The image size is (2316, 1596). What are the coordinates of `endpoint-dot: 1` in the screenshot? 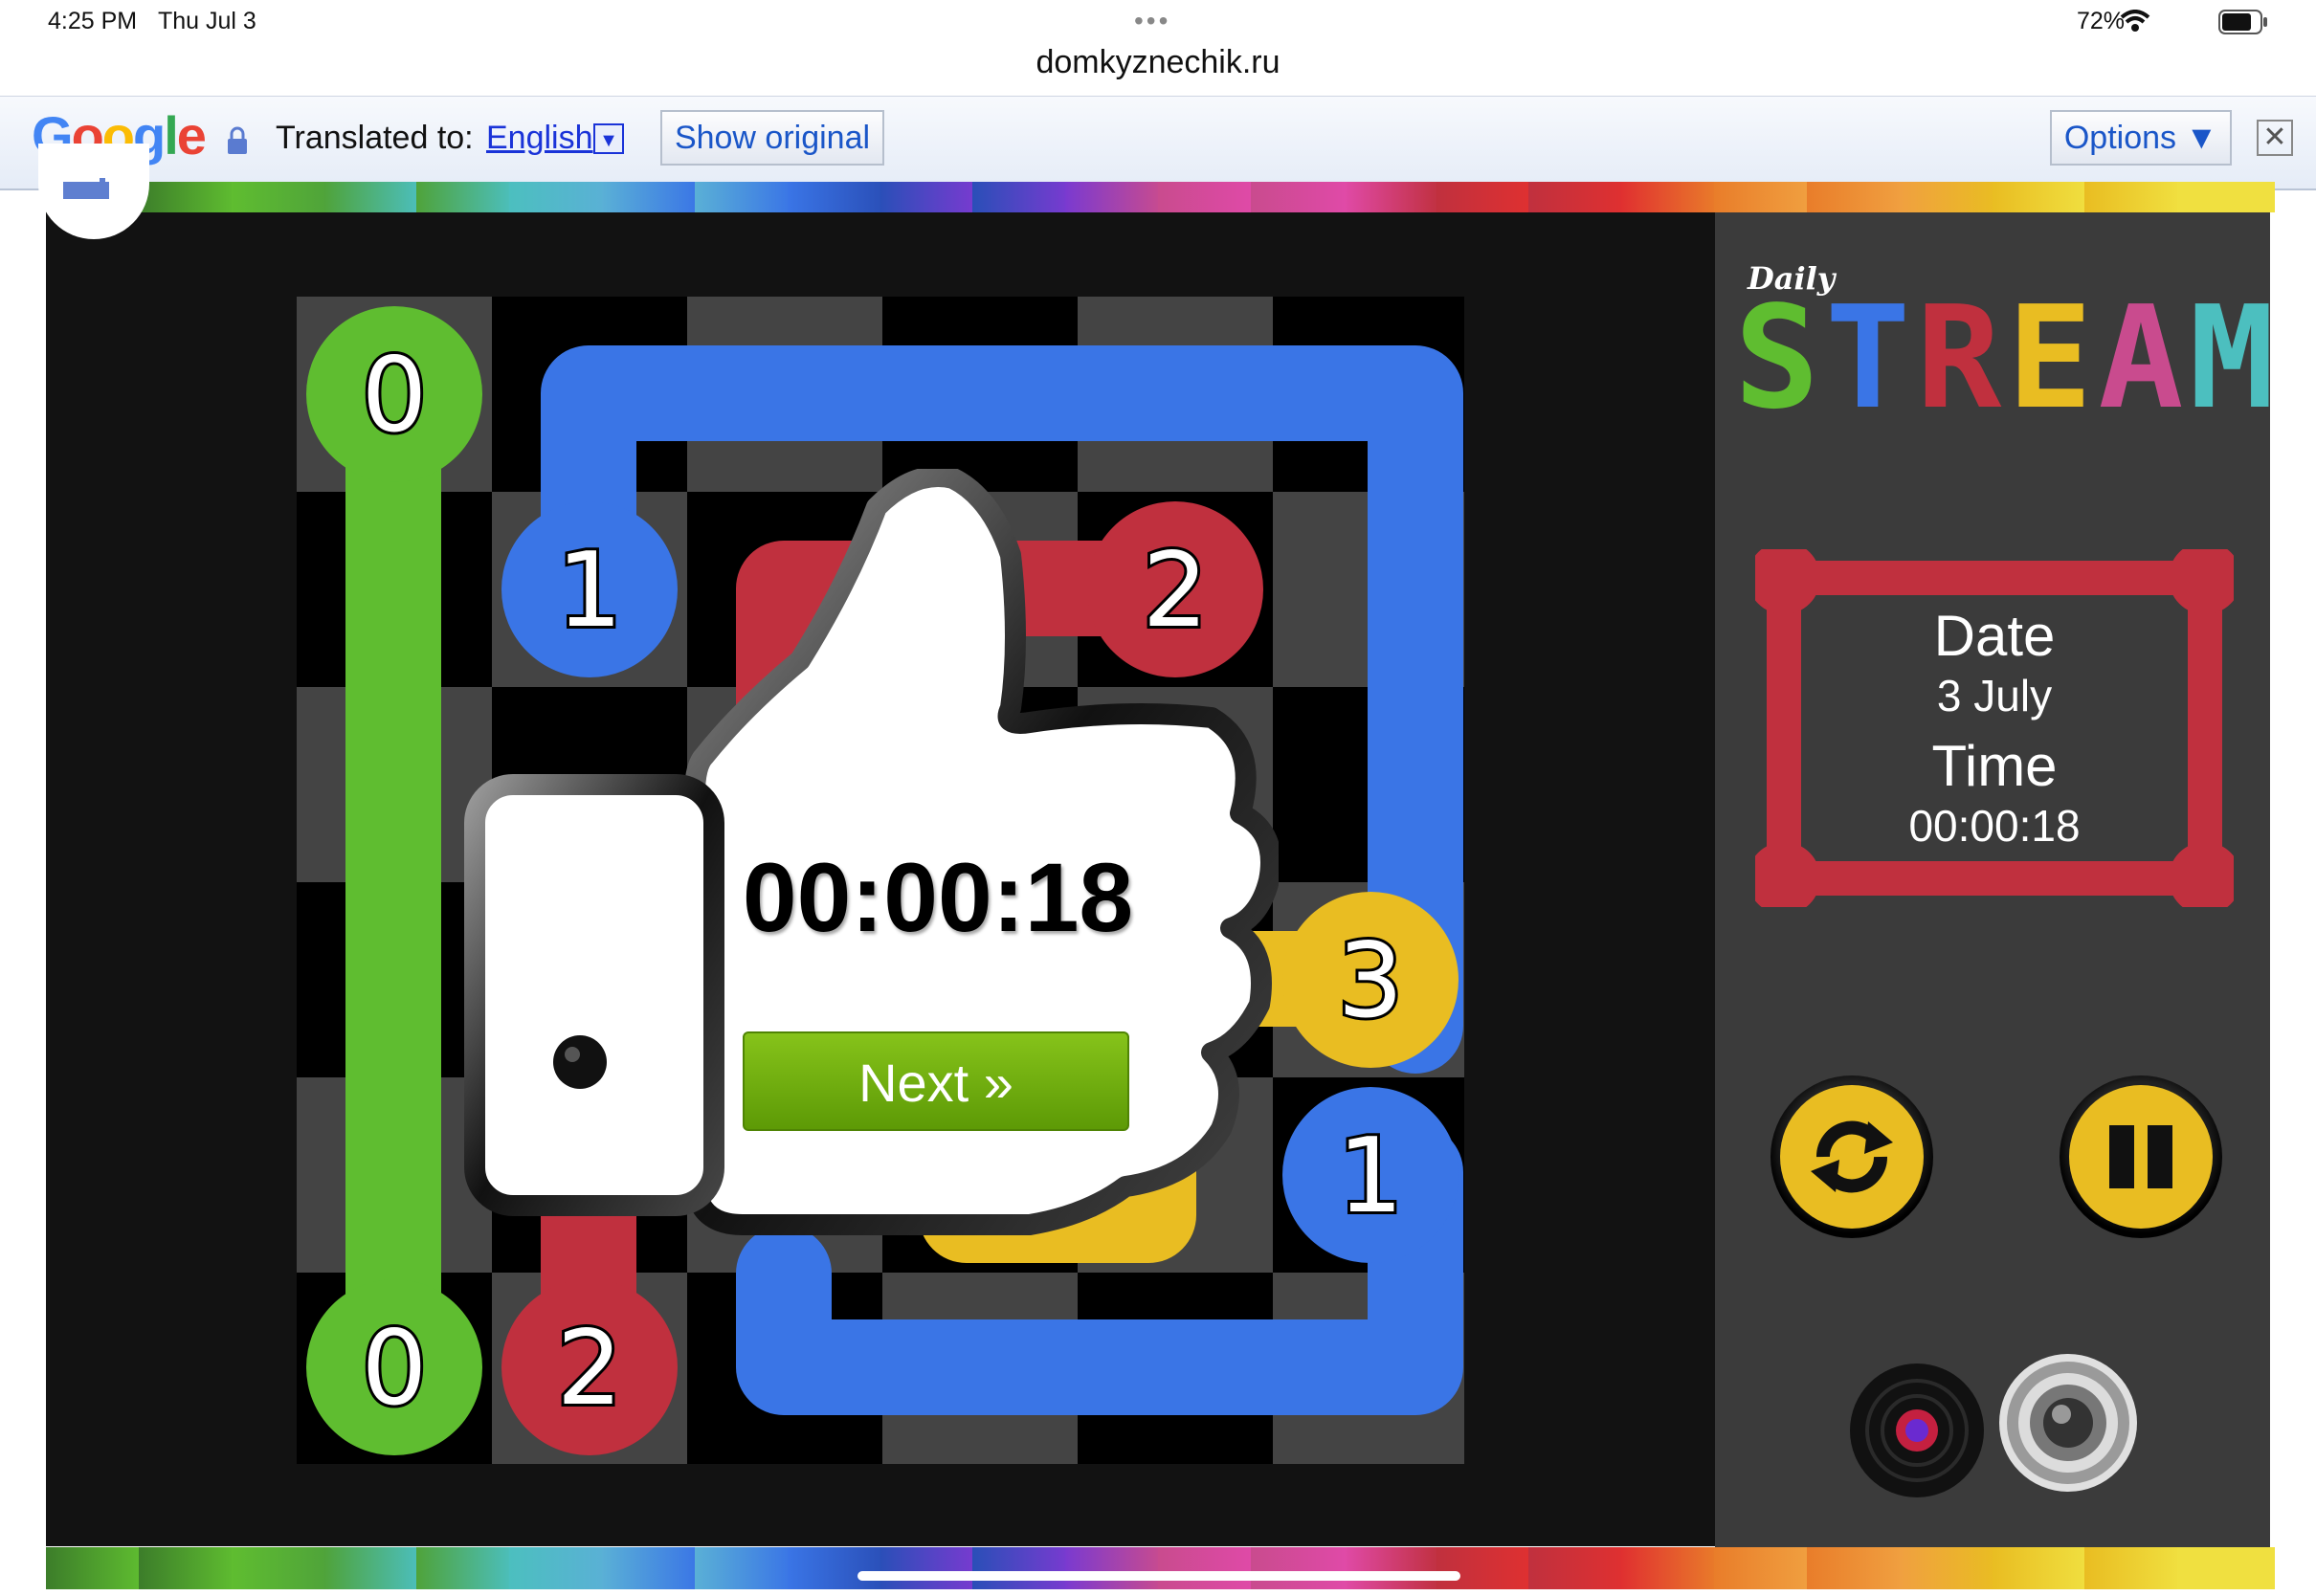 It's located at (1370, 1175).